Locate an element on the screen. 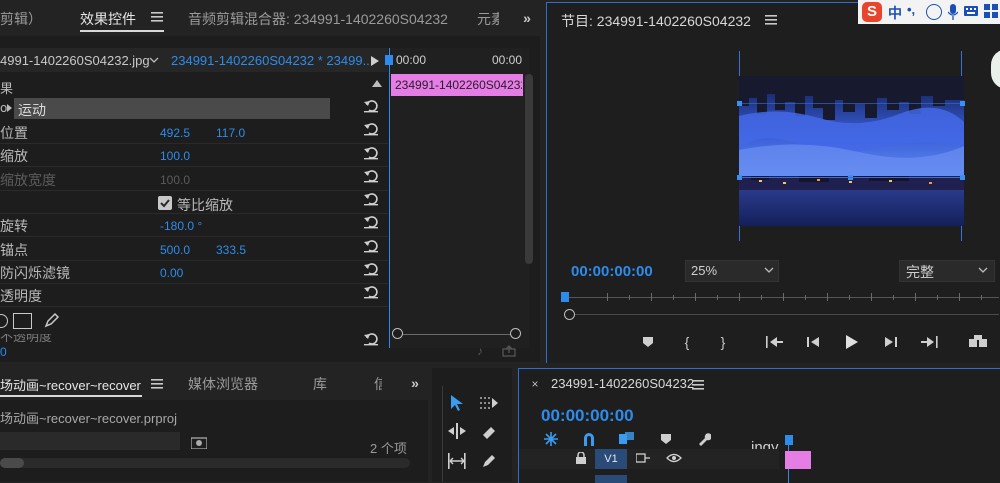  effect-playhead-handle is located at coordinates (389, 60).